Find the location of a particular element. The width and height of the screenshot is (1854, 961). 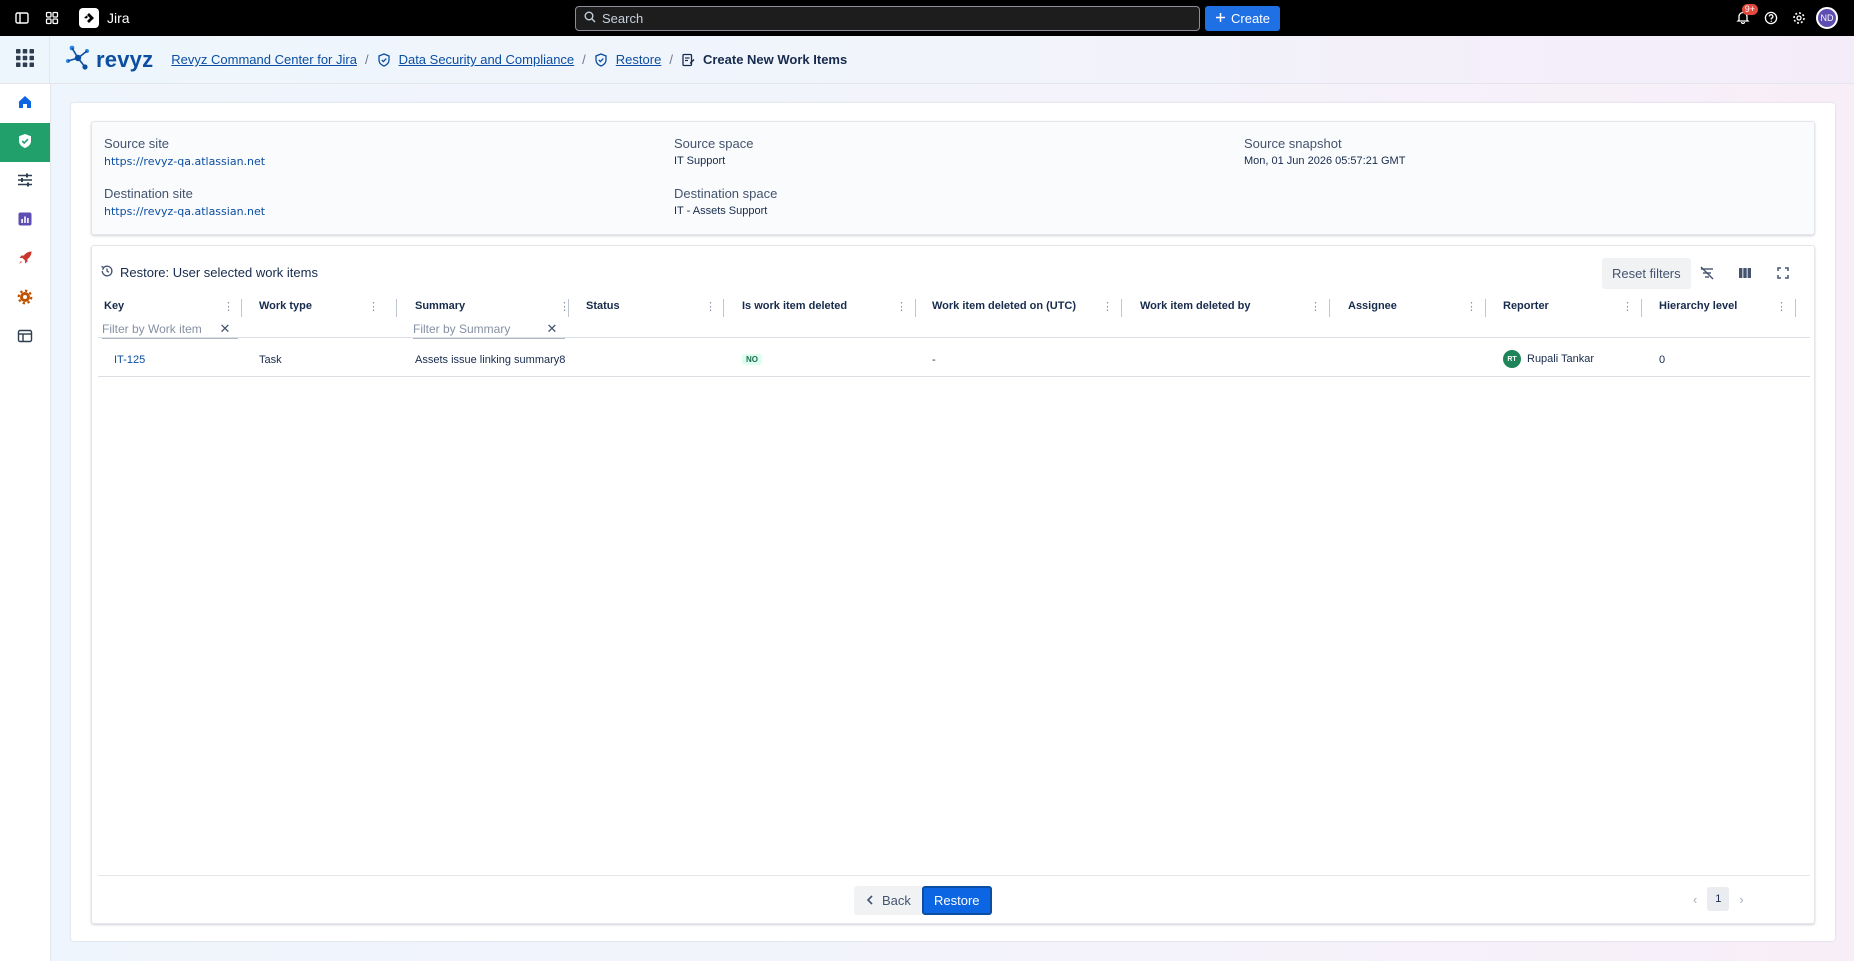

source-snapshot-value: Mon, 01 Jun 2026 05:57:21 GMT is located at coordinates (1325, 161).